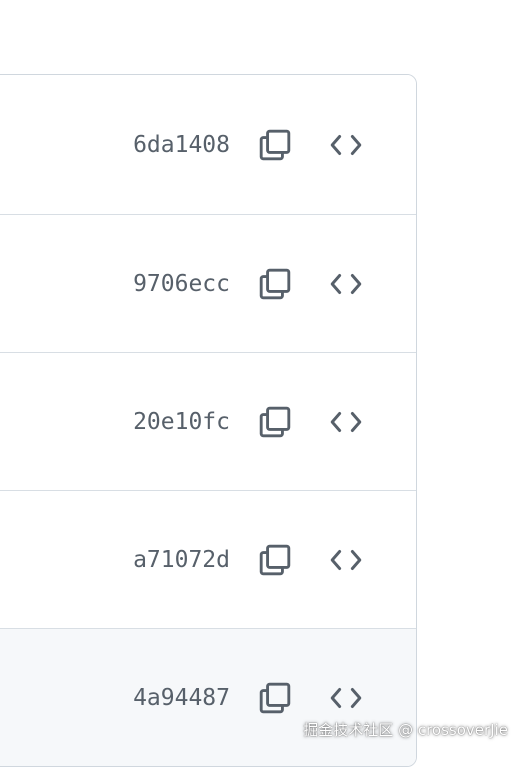 This screenshot has height=767, width=524. I want to click on watermark: 掘金技术社区 @ crossoverJie, so click(405, 729).